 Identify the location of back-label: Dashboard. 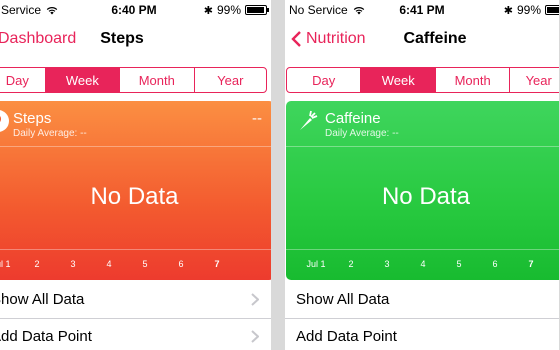
(38, 38).